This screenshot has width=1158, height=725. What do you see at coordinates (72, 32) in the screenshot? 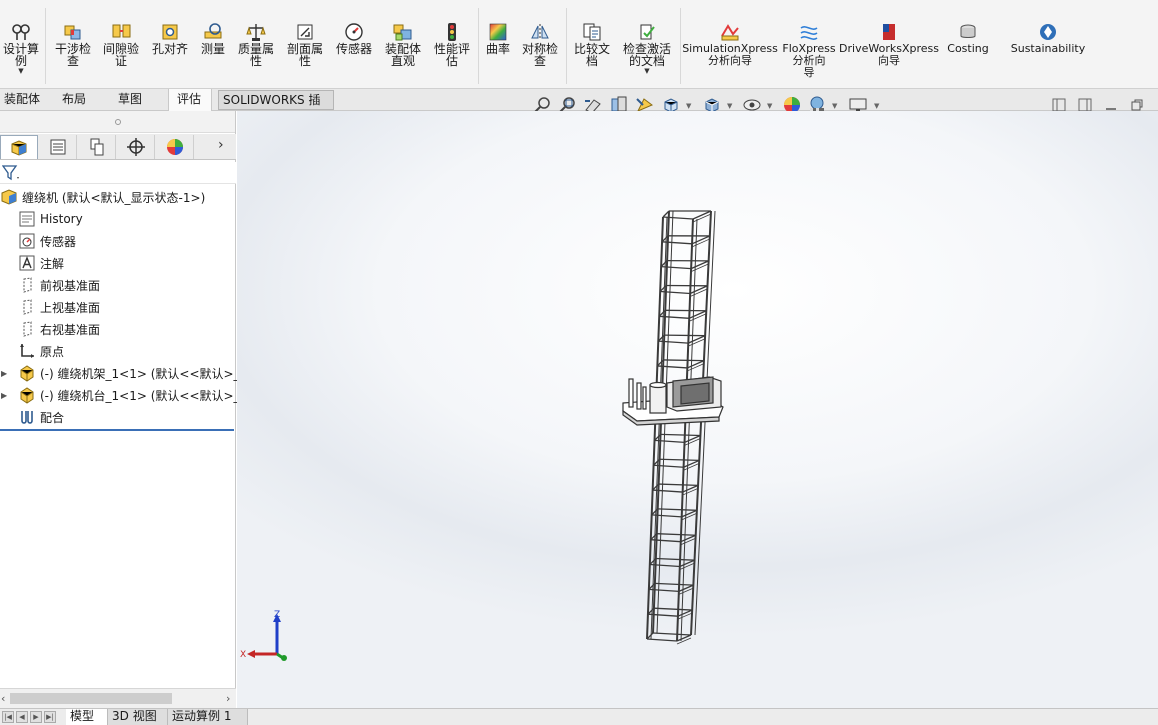
I see `interference-icon` at bounding box center [72, 32].